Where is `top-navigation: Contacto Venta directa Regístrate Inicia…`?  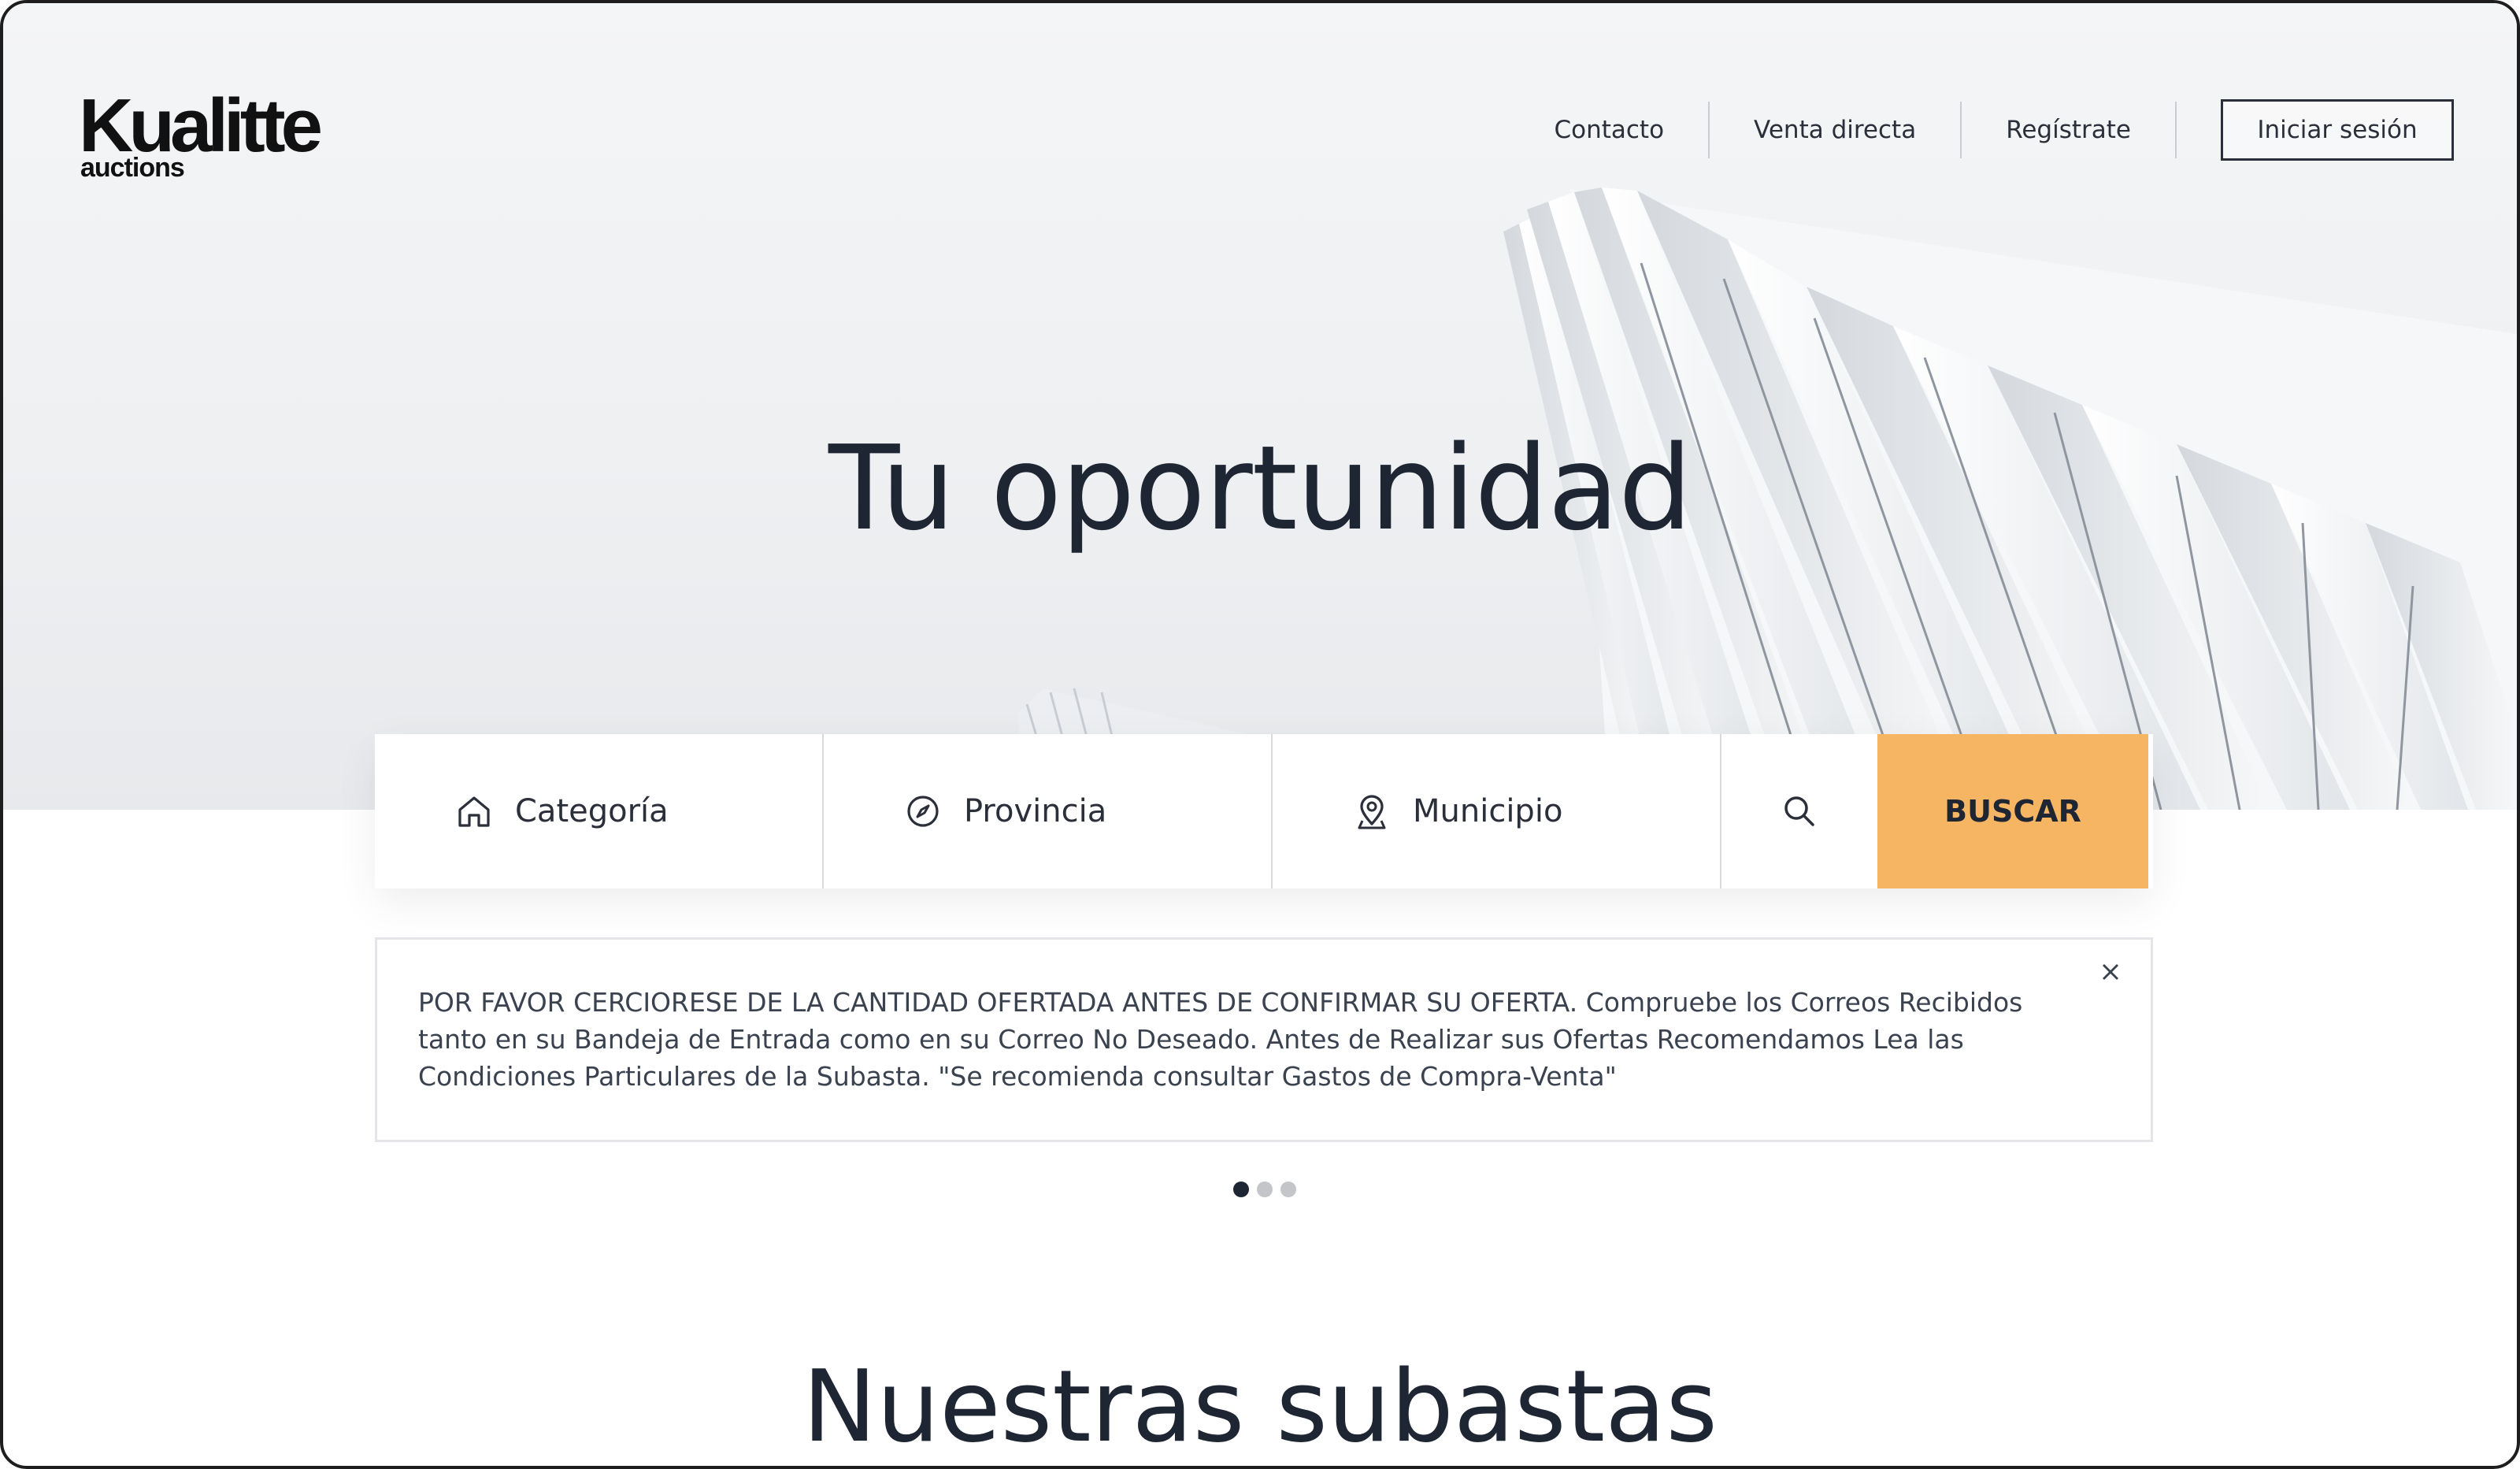
top-navigation: Contacto Venta directa Regístrate Inicia… is located at coordinates (1982, 130).